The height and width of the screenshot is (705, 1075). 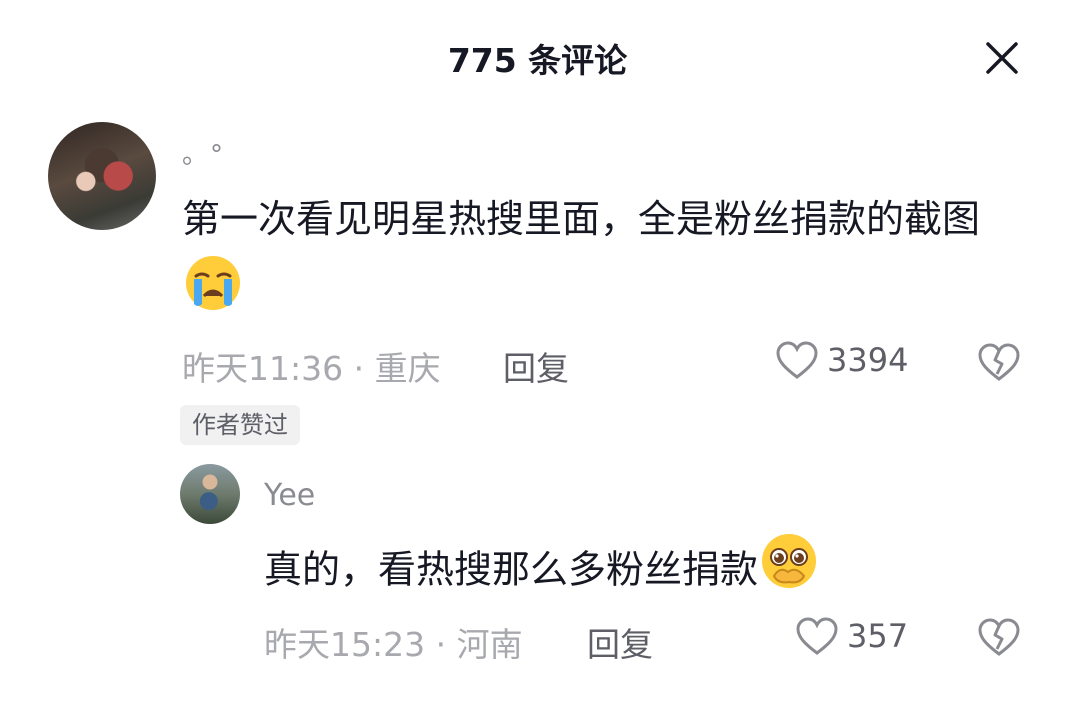 I want to click on comment-text-content: 真的，看热搜那么多粉丝捐款, so click(x=511, y=569).